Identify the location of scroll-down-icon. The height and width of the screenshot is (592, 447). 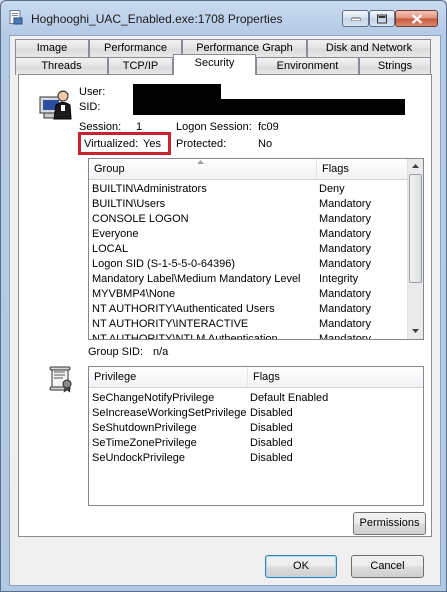
(415, 331).